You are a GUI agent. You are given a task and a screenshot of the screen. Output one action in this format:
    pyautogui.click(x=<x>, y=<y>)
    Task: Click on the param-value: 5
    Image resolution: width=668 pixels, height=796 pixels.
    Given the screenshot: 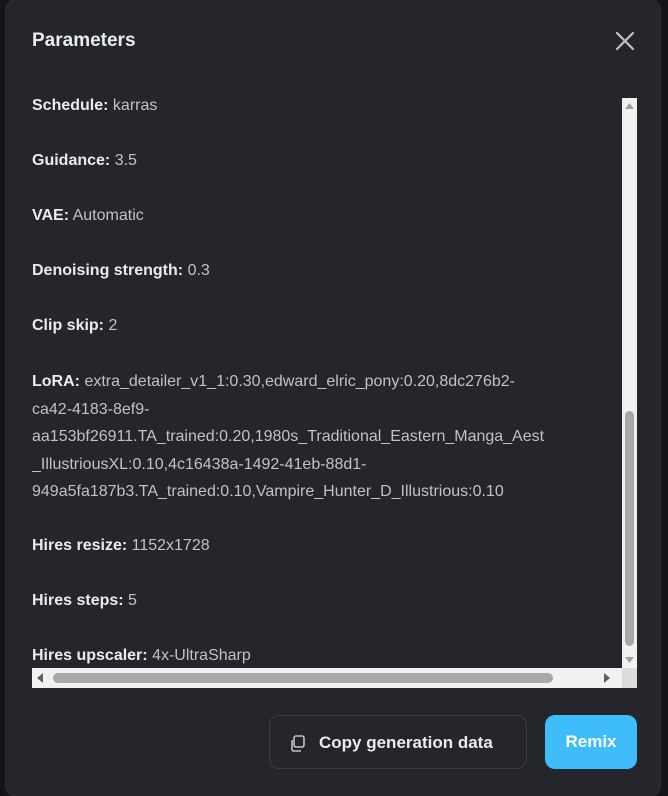 What is the action you would take?
    pyautogui.click(x=132, y=600)
    